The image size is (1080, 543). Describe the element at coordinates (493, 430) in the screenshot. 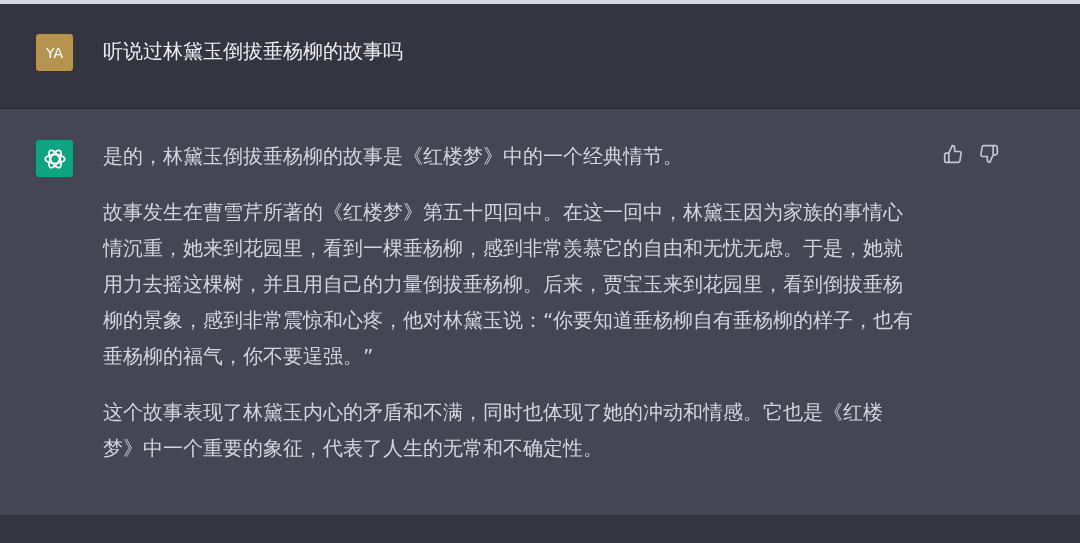

I see `message-text: 这个故事表现了林黛玉内心的矛盾和不满，同时也体现了她的冲动和情感。它也是《红楼梦》中一个重要的象征，代表了人生的无常和不确定性。` at that location.